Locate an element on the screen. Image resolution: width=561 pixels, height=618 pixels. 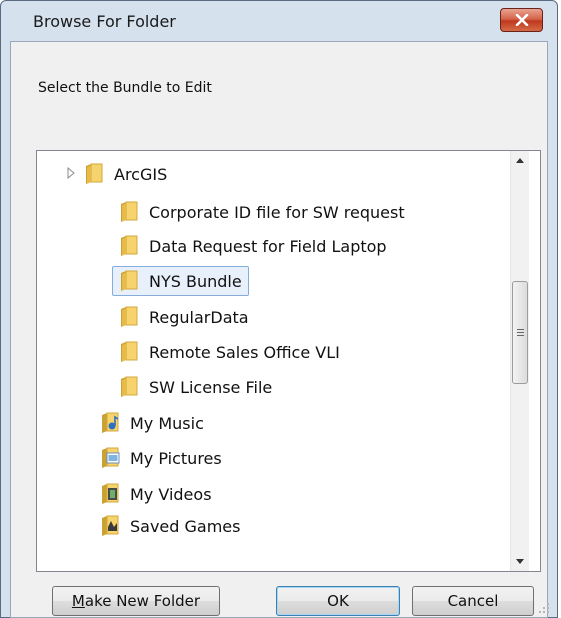
dialog-title: Browse For Folder is located at coordinates (104, 21).